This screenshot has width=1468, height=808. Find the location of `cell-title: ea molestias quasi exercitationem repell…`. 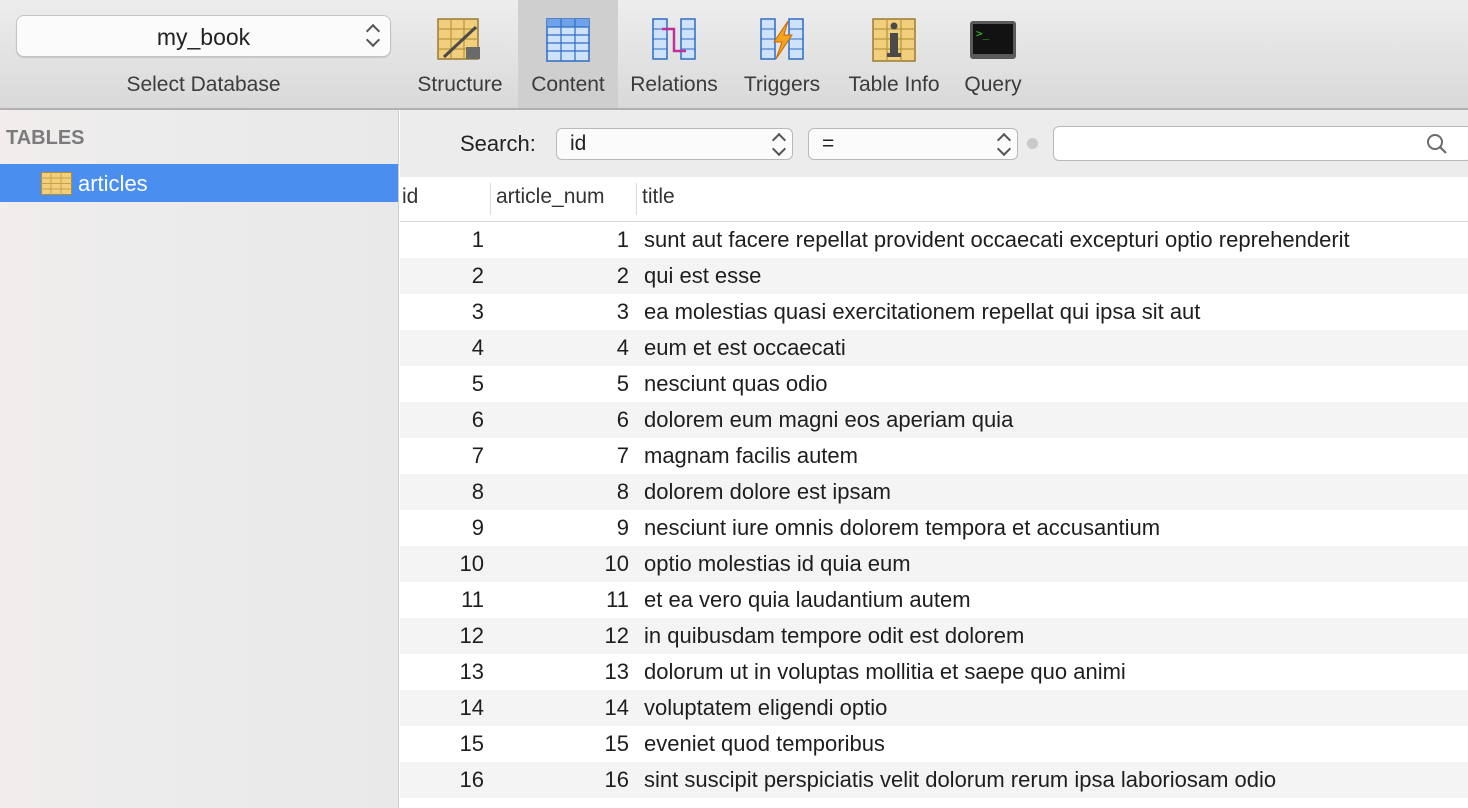

cell-title: ea molestias quasi exercitationem repell… is located at coordinates (922, 312).